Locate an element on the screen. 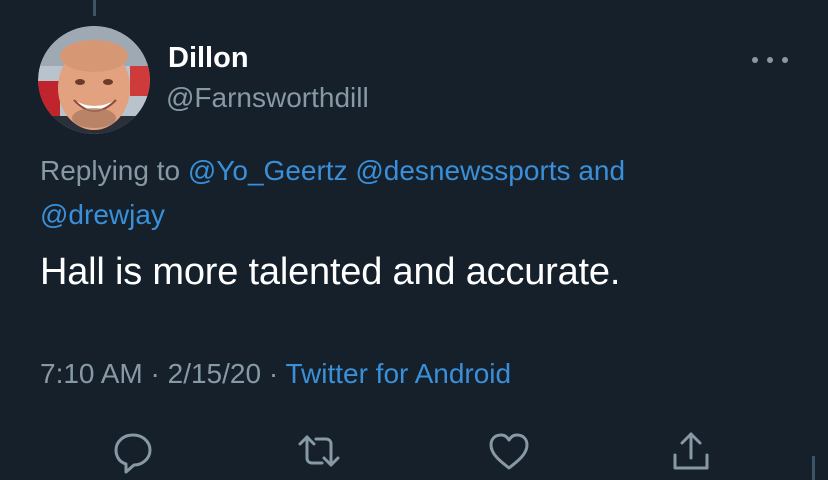 Image resolution: width=828 pixels, height=480 pixels. author-name: Dillon is located at coordinates (208, 58).